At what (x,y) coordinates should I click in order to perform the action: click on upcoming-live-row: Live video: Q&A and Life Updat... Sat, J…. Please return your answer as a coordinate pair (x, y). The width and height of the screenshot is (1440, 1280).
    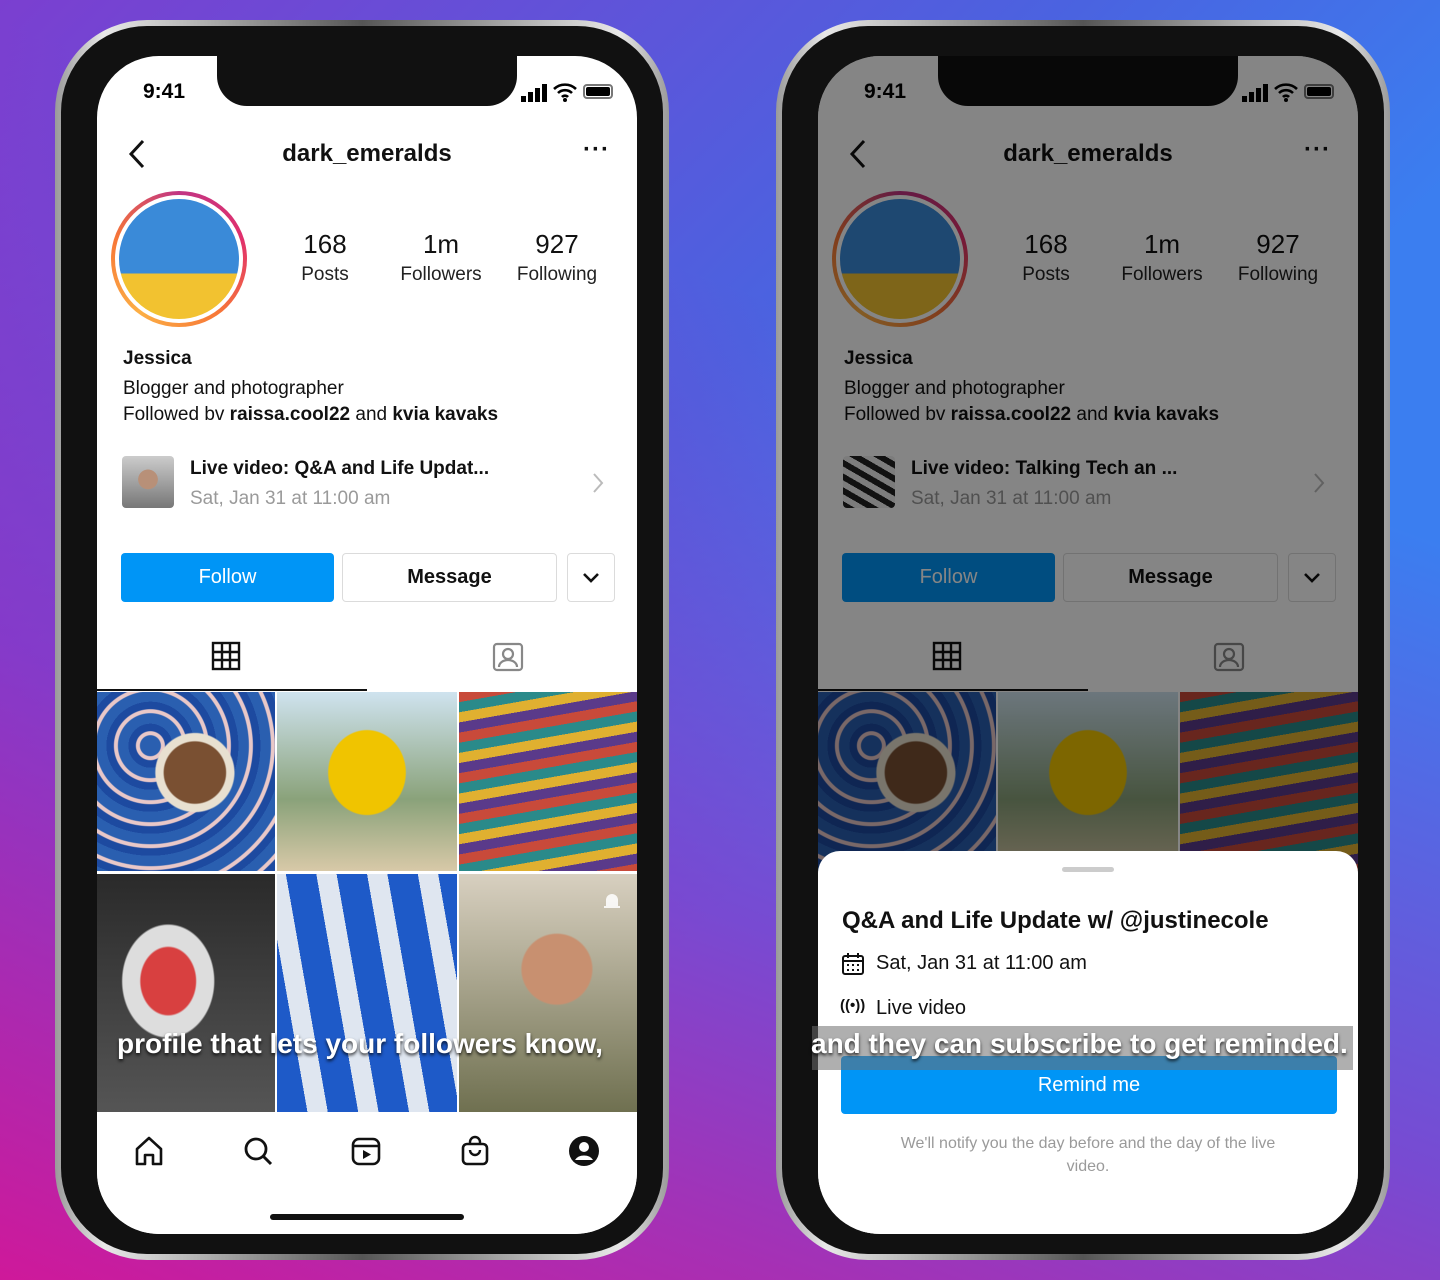
    Looking at the image, I should click on (367, 482).